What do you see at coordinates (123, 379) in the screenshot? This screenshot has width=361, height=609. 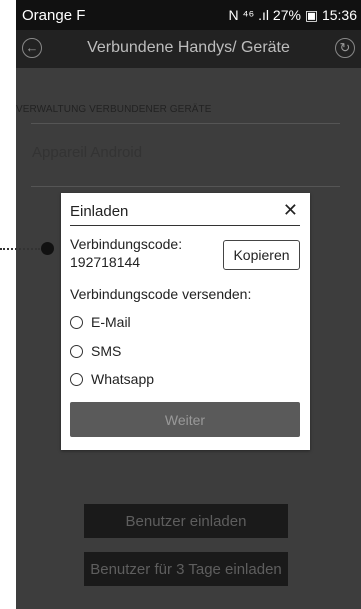 I see `option-label: Whatsapp` at bounding box center [123, 379].